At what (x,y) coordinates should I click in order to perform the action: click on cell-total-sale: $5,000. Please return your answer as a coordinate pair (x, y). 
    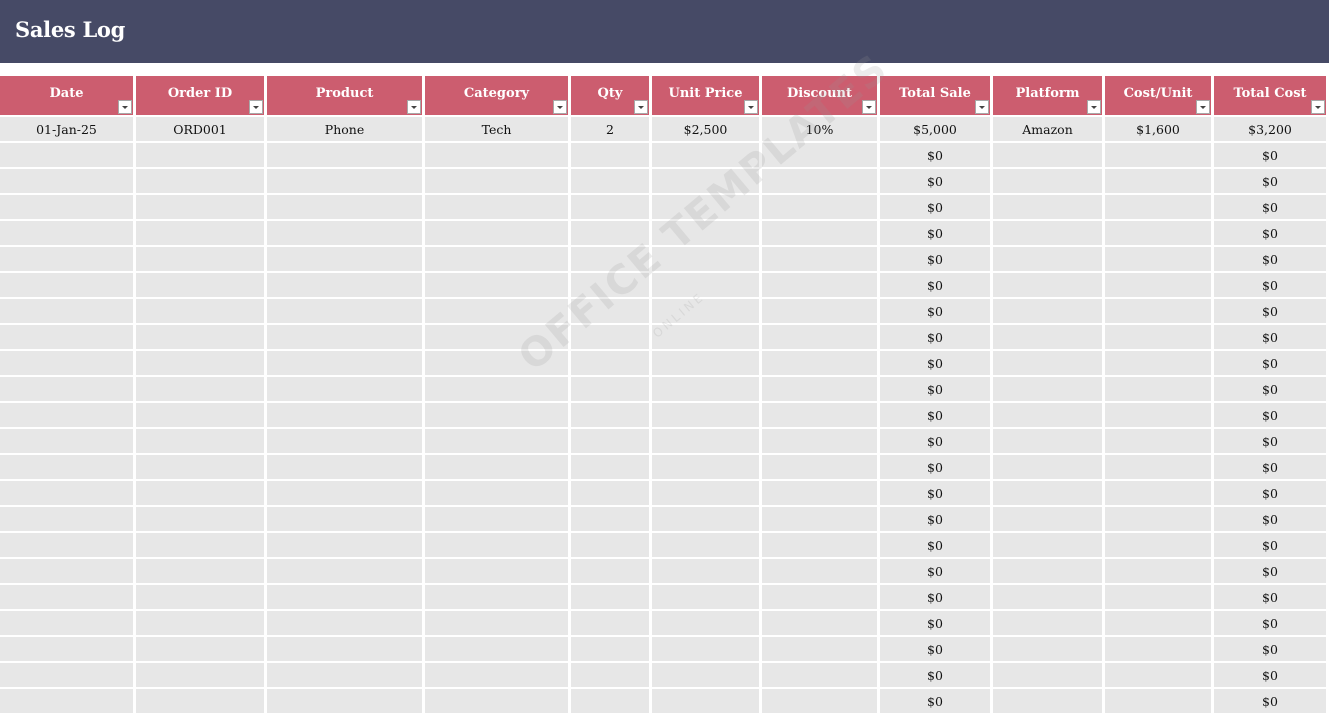
    Looking at the image, I should click on (935, 129).